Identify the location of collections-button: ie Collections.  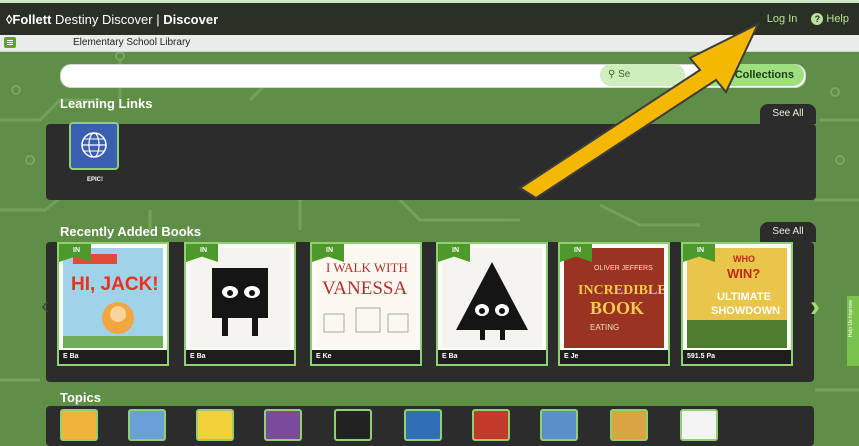
(752, 75).